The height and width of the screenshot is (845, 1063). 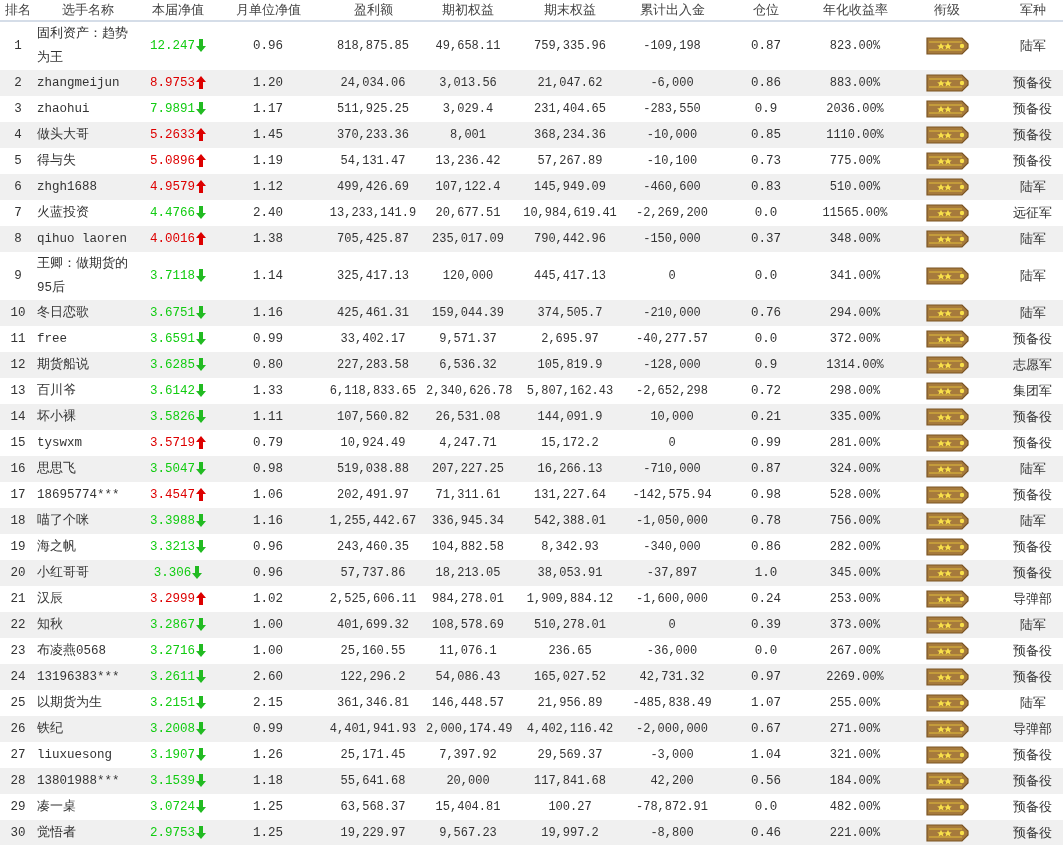 I want to click on player-name: qihuo laoren, so click(x=88, y=239).